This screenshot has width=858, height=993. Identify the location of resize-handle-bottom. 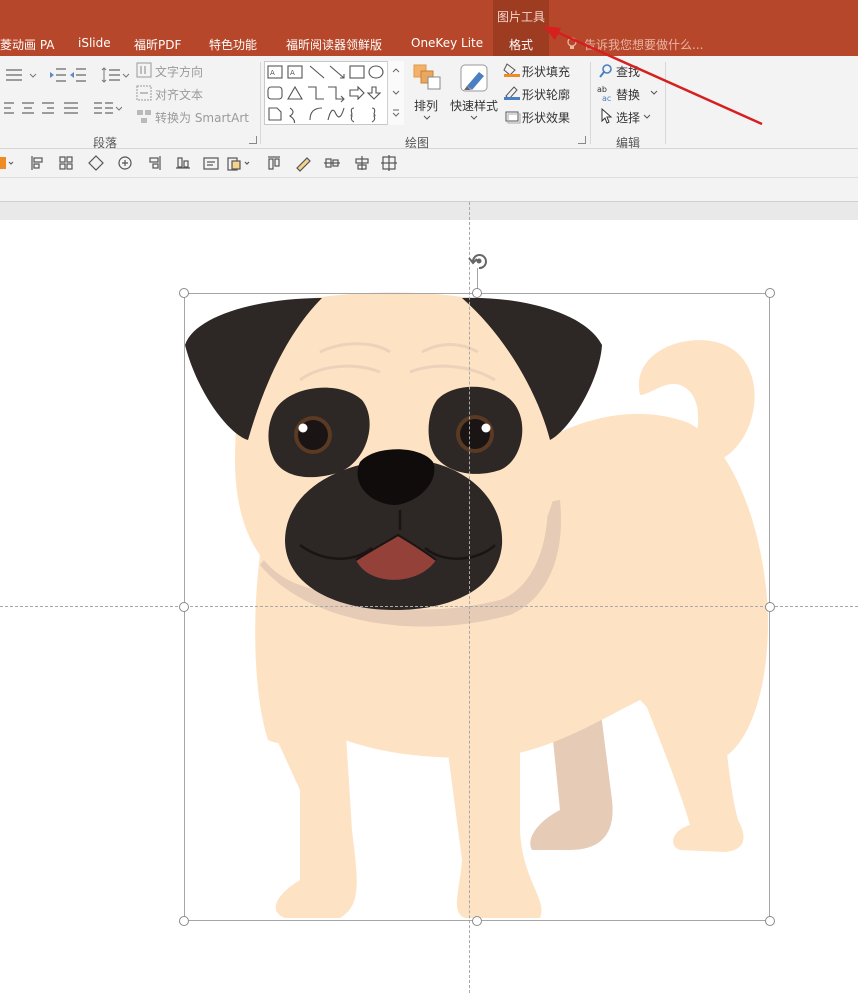
(477, 921).